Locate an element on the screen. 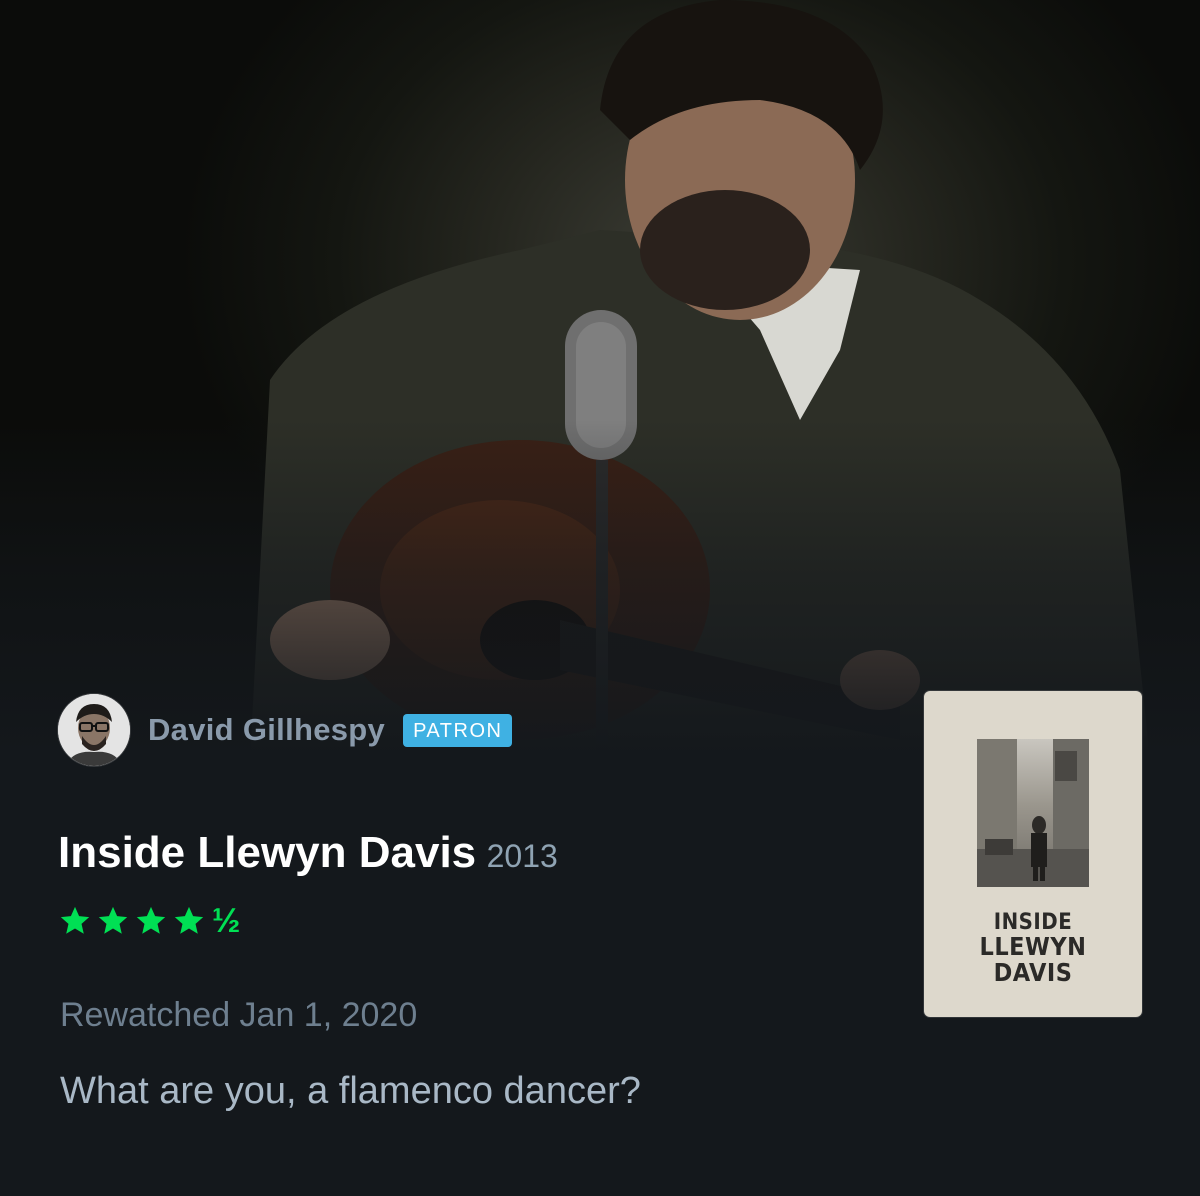 The height and width of the screenshot is (1196, 1200). star-rating: ½ is located at coordinates (149, 921).